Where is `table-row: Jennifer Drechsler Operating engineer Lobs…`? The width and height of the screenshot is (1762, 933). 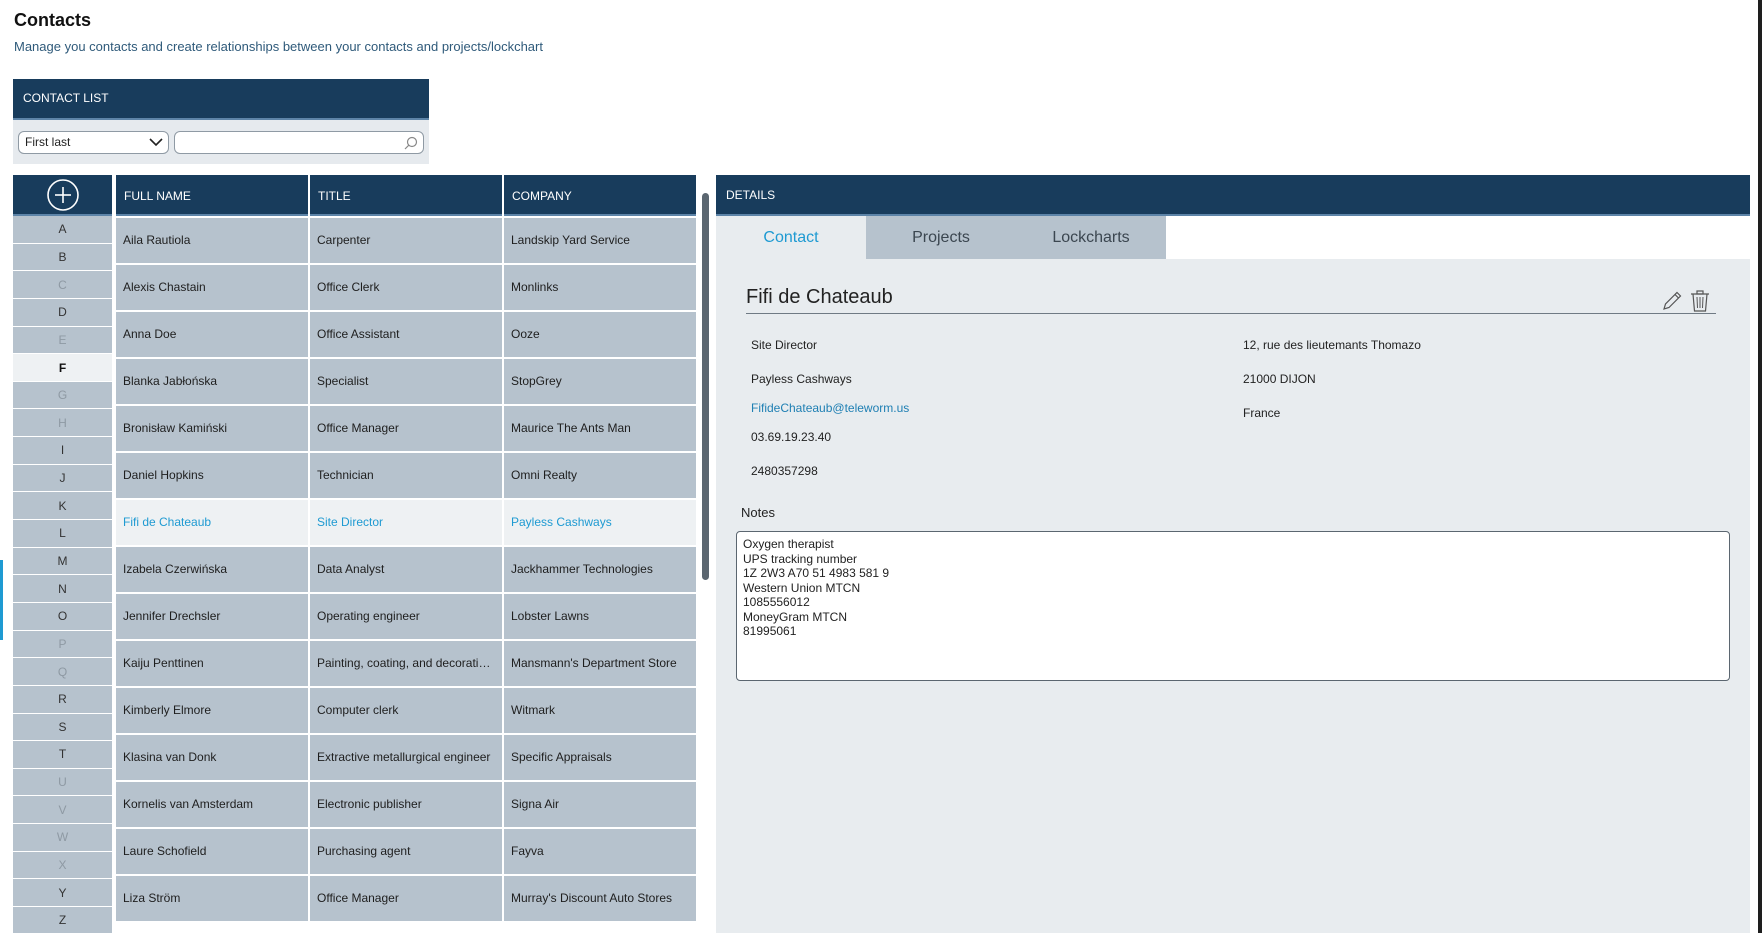
table-row: Jennifer Drechsler Operating engineer Lobs… is located at coordinates (407, 615).